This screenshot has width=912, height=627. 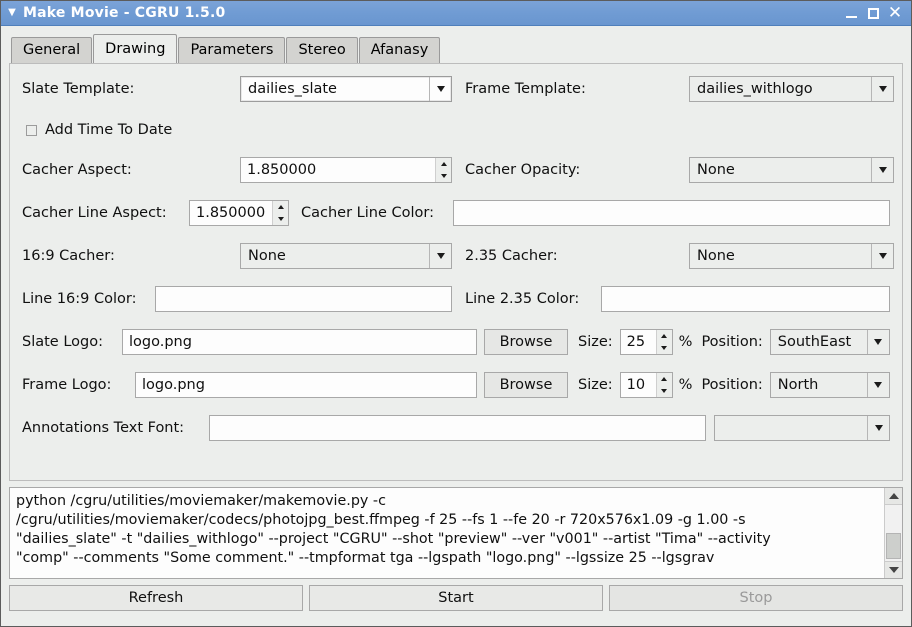 What do you see at coordinates (716, 170) in the screenshot?
I see `cacher-opacity-value: None` at bounding box center [716, 170].